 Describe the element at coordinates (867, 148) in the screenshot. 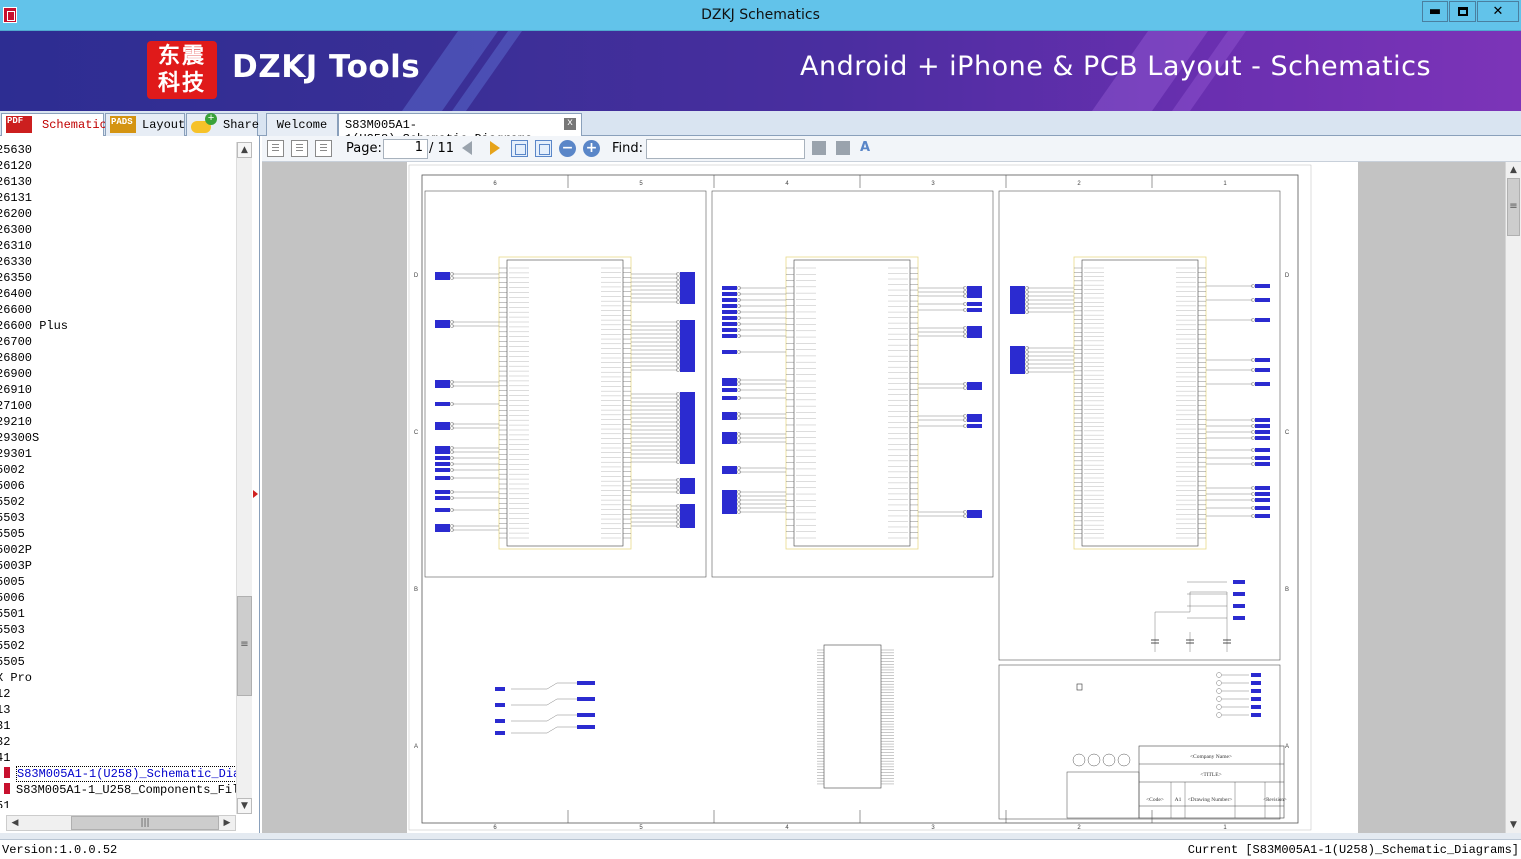

I see `match-case-icon: A` at that location.